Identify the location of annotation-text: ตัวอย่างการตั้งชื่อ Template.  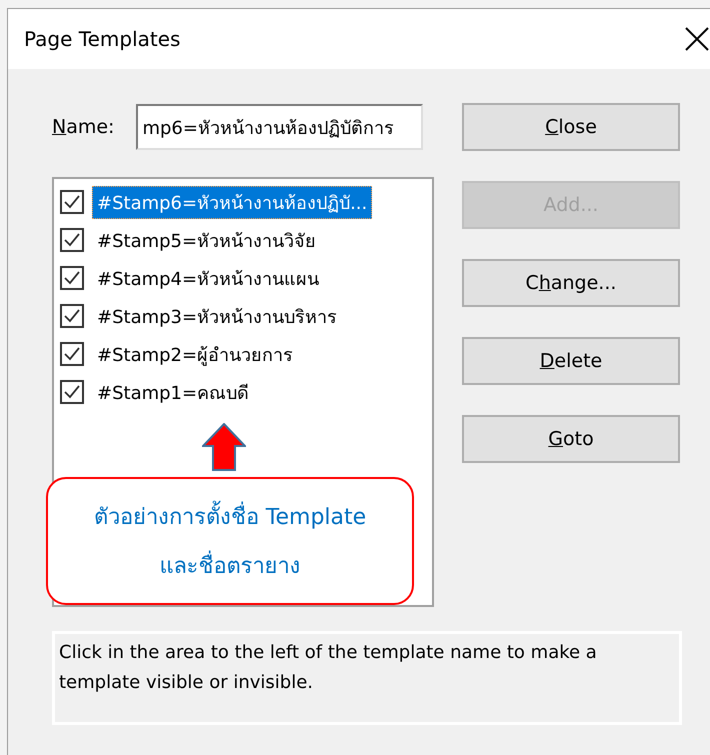
(230, 516).